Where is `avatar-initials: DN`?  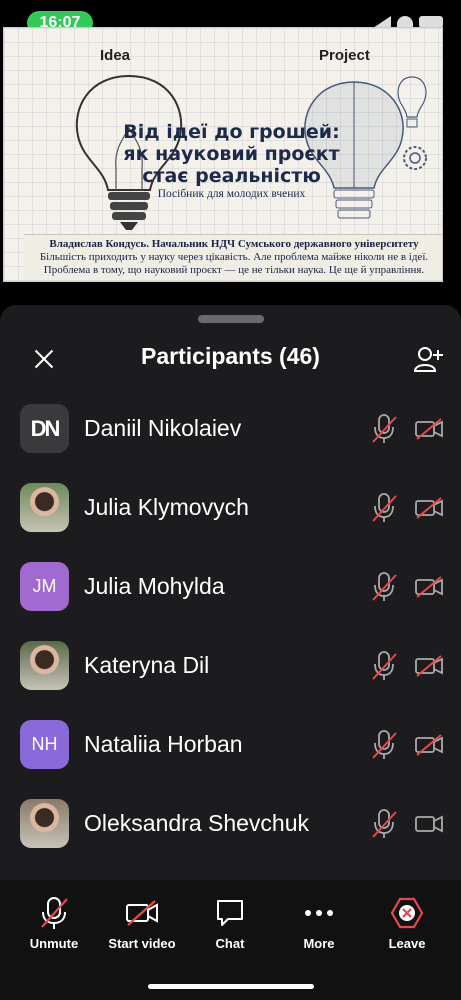 avatar-initials: DN is located at coordinates (45, 428).